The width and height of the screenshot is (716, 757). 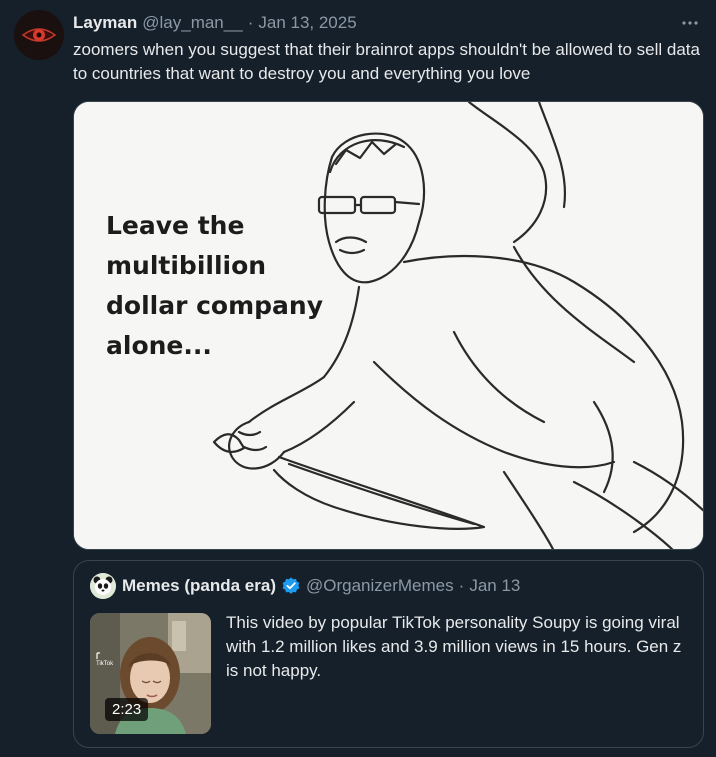 I want to click on quoted-author-name: Memes (panda era), so click(x=199, y=586).